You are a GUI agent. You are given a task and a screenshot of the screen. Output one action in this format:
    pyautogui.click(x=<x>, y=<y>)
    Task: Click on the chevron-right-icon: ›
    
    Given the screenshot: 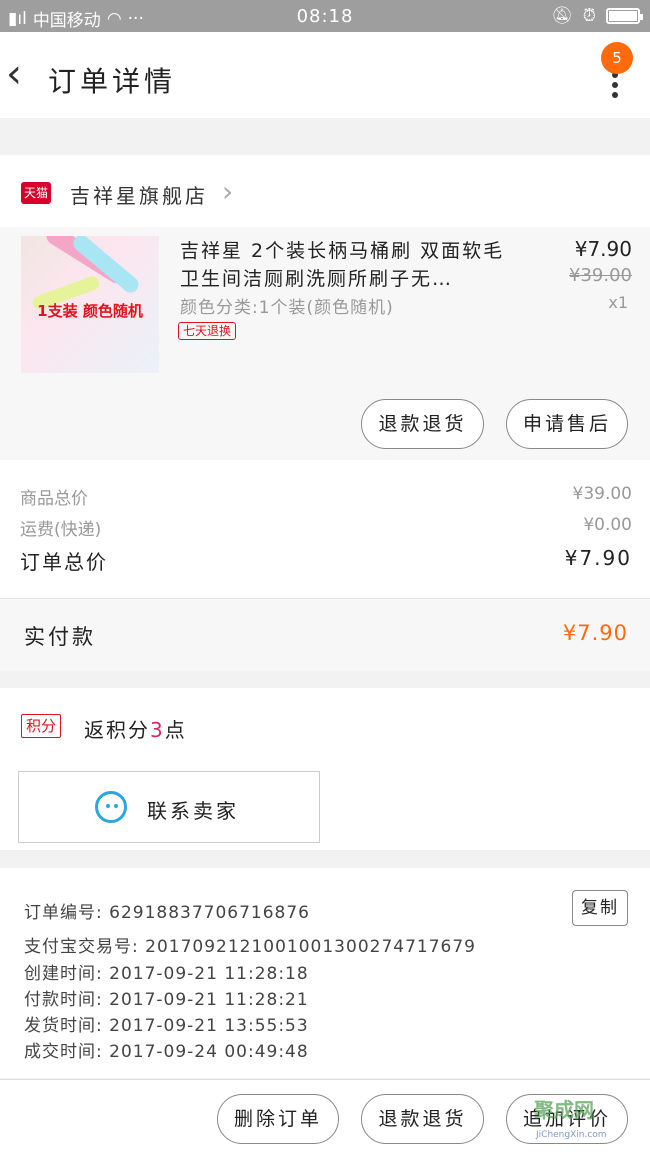 What is the action you would take?
    pyautogui.click(x=228, y=191)
    